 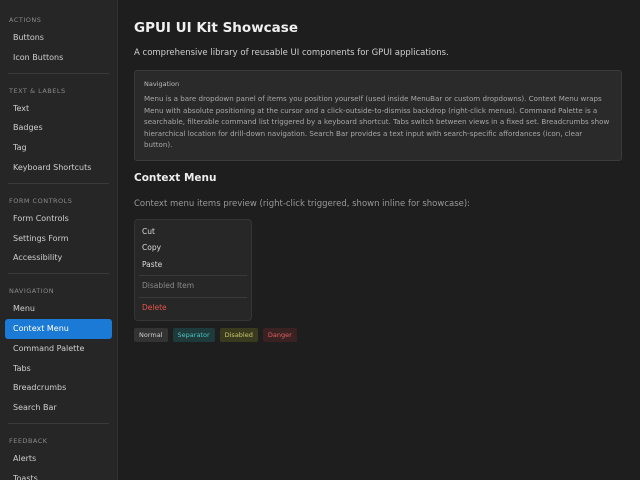 What do you see at coordinates (56, 349) in the screenshot?
I see `sidebar-item-command-palette: Command Palette` at bounding box center [56, 349].